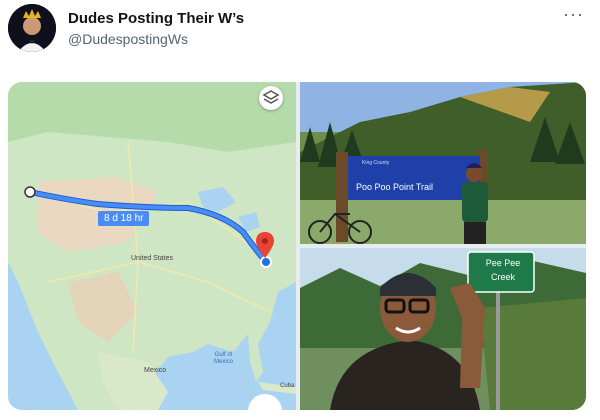 The height and width of the screenshot is (420, 600). Describe the element at coordinates (287, 386) in the screenshot. I see `map-label-cuba: Cuba` at that location.